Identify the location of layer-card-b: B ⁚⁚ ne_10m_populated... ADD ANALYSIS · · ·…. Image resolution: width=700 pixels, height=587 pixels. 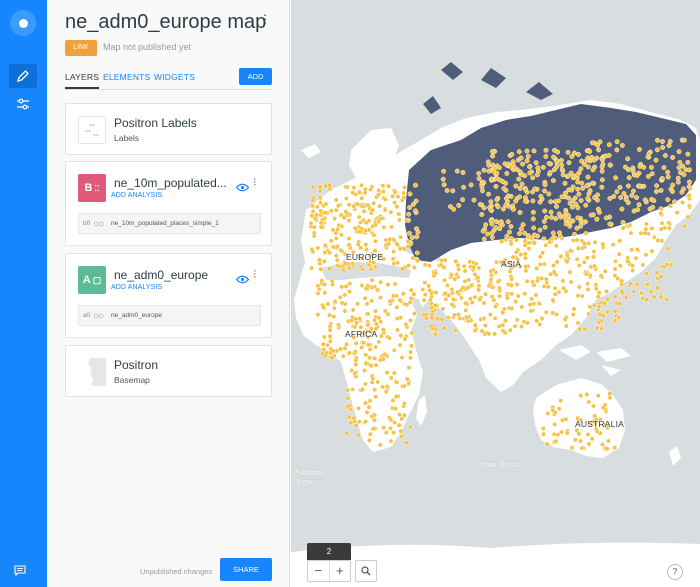
(168, 203).